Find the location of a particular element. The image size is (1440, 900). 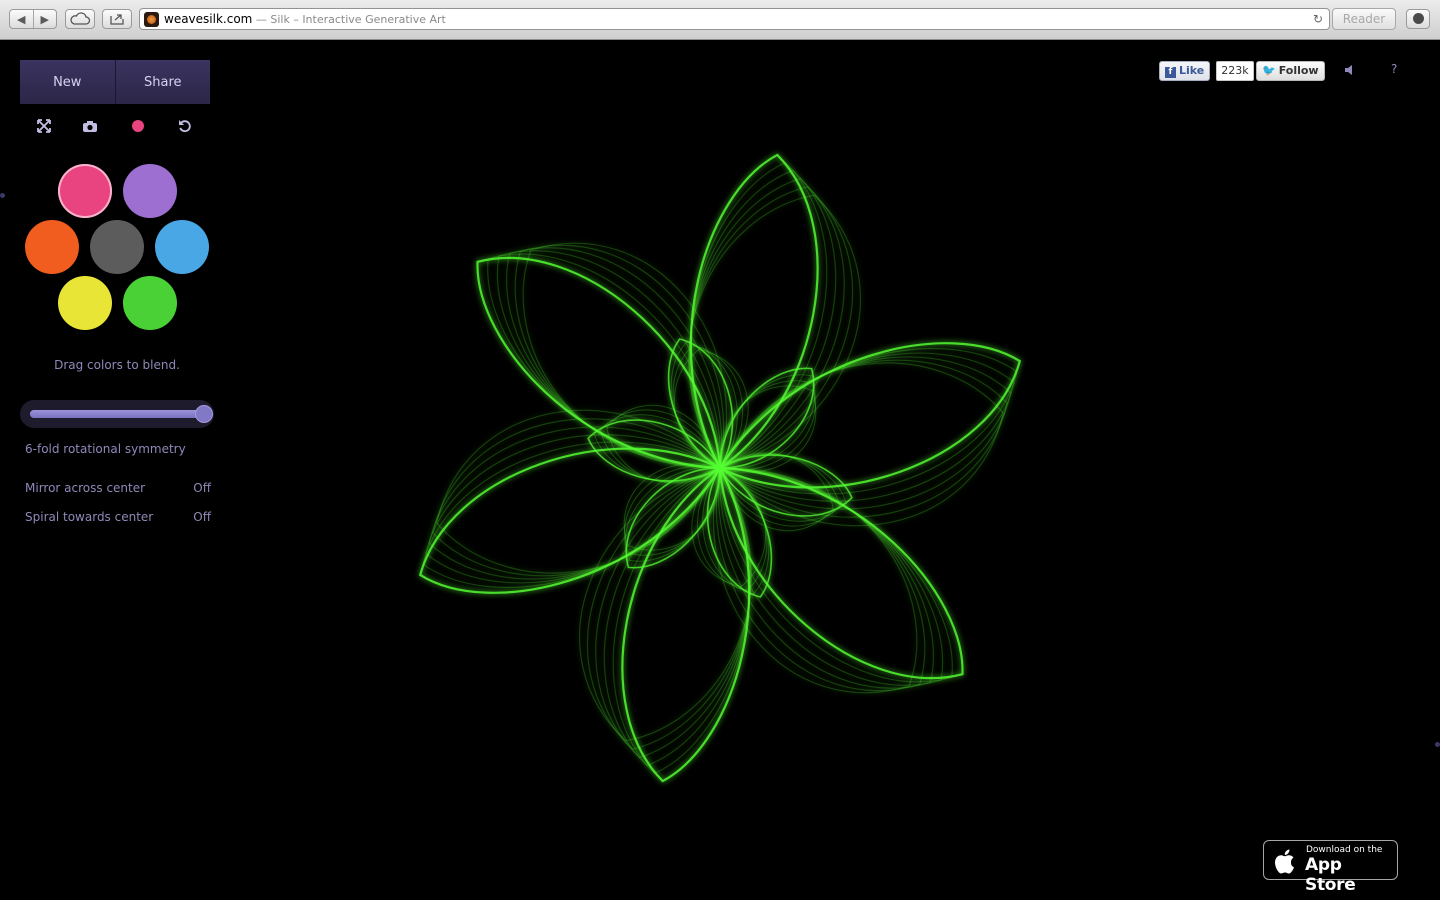

symmetry-label: 6-fold rotational symmetry is located at coordinates (105, 449).